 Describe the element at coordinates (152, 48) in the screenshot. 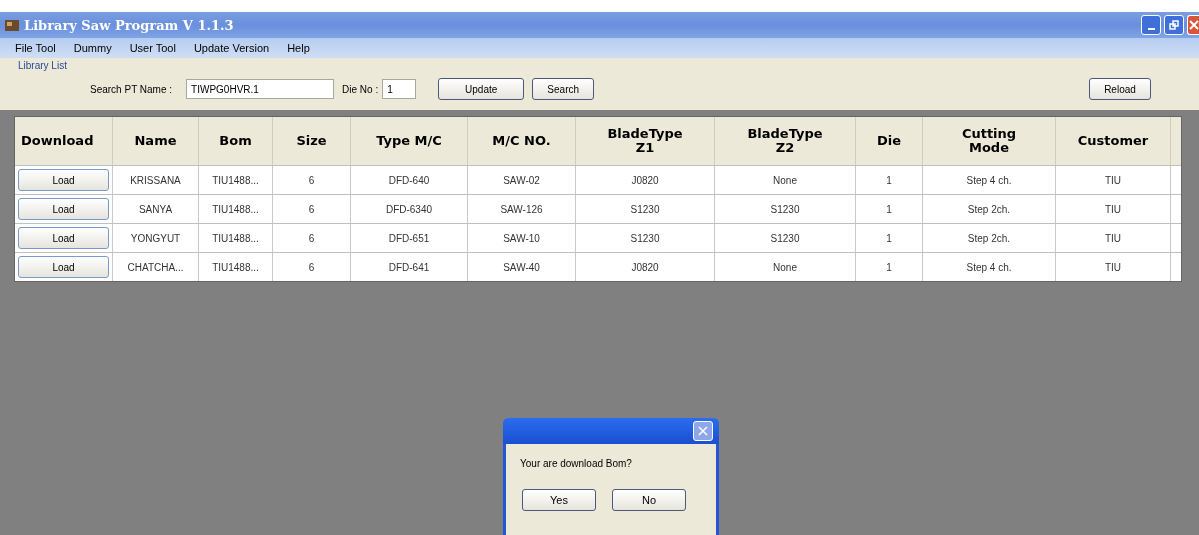

I see `menu-item: User Tool` at that location.